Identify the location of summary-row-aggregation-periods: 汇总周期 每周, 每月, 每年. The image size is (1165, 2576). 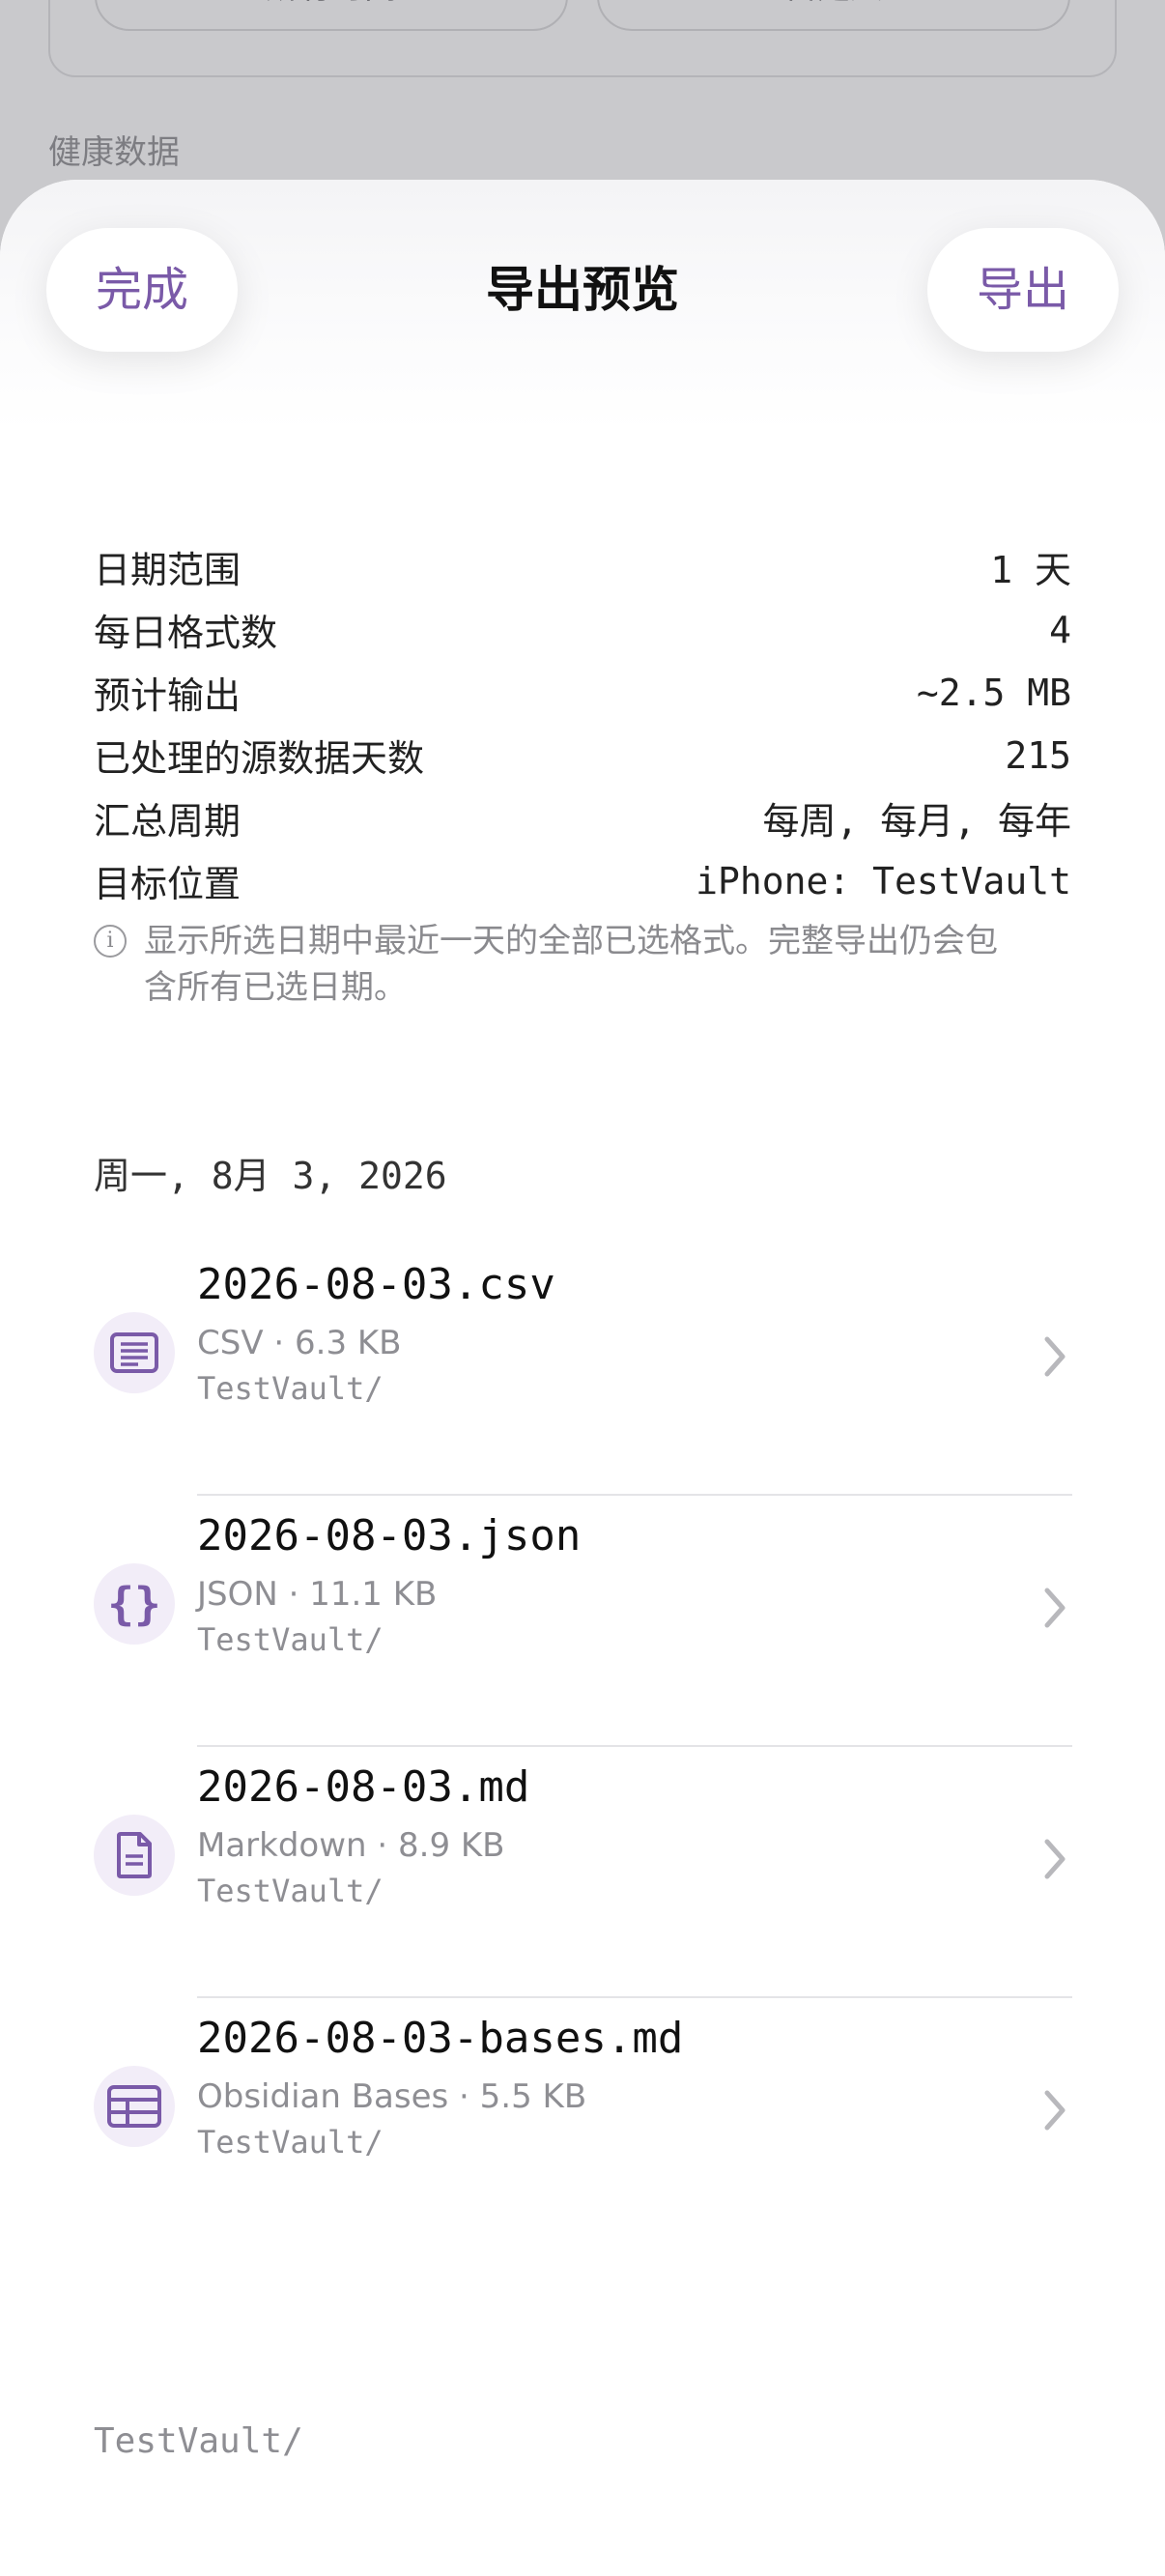
(582, 818).